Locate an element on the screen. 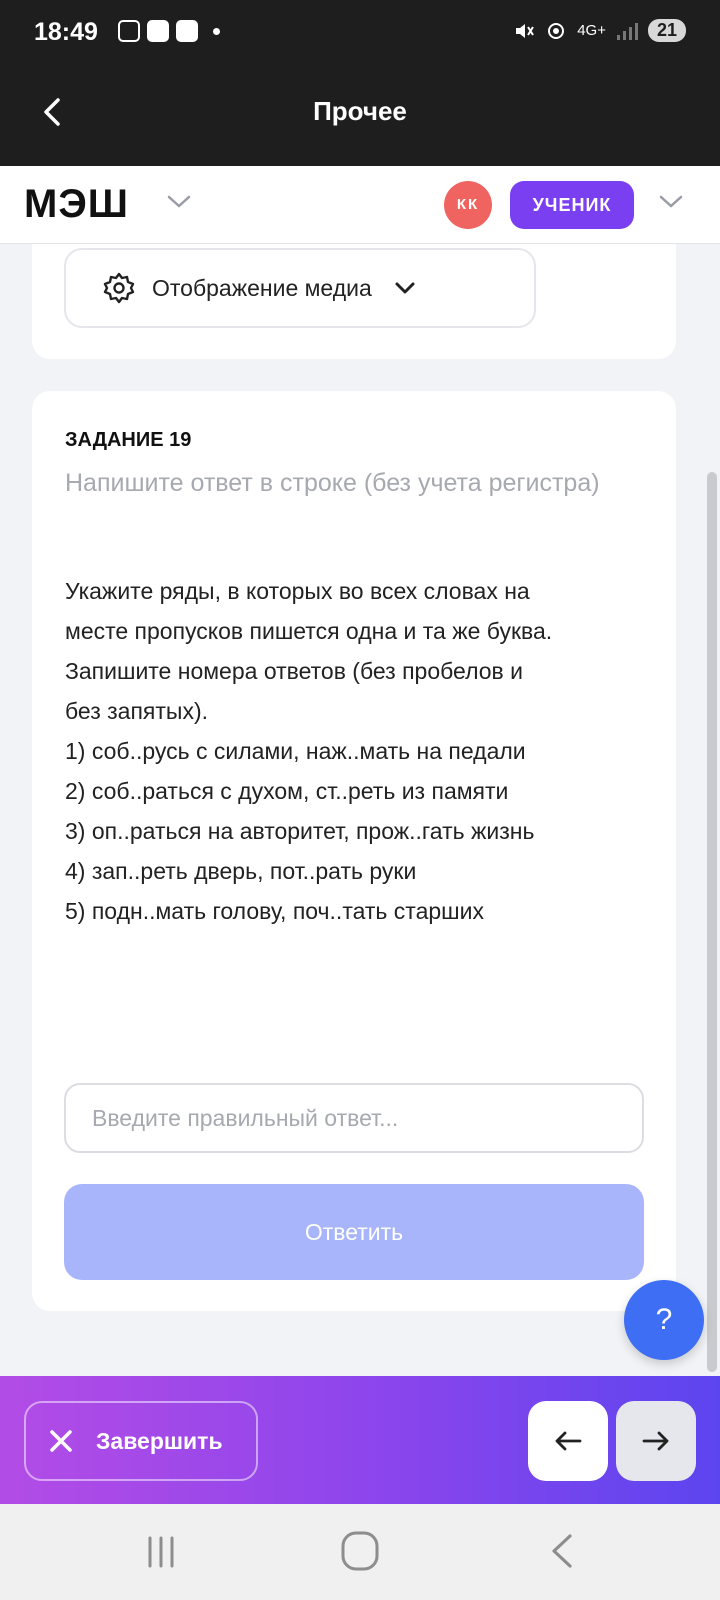  signal-icon is located at coordinates (627, 31).